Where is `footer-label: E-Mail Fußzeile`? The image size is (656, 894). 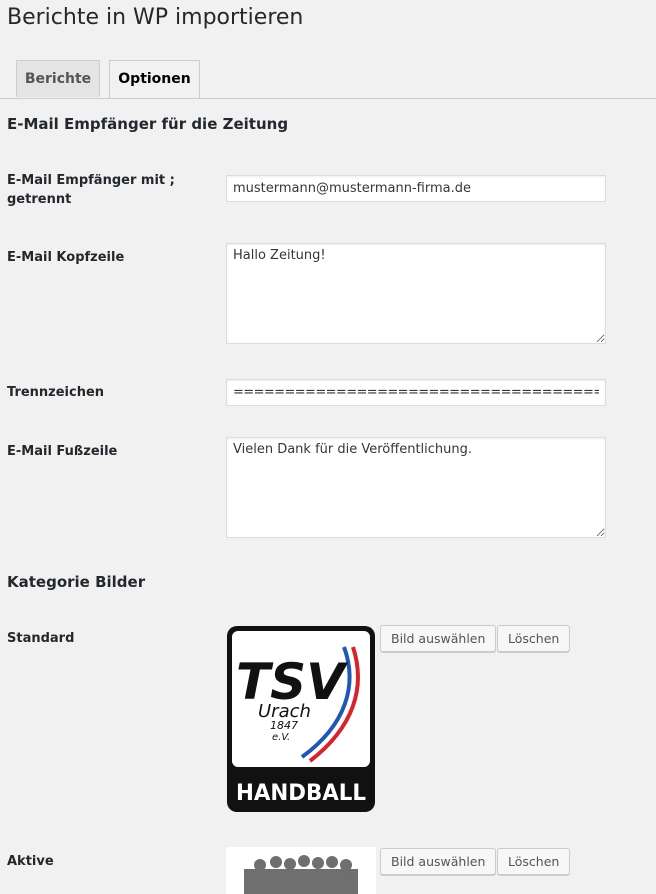
footer-label: E-Mail Fußzeile is located at coordinates (62, 451).